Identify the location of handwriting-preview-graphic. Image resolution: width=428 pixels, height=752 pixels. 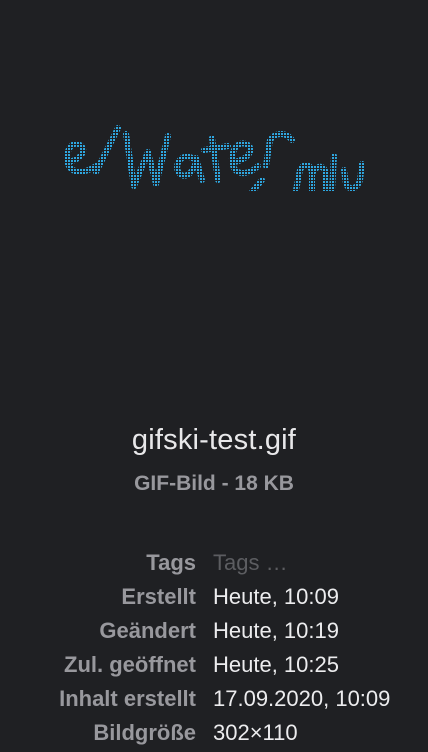
(214, 158).